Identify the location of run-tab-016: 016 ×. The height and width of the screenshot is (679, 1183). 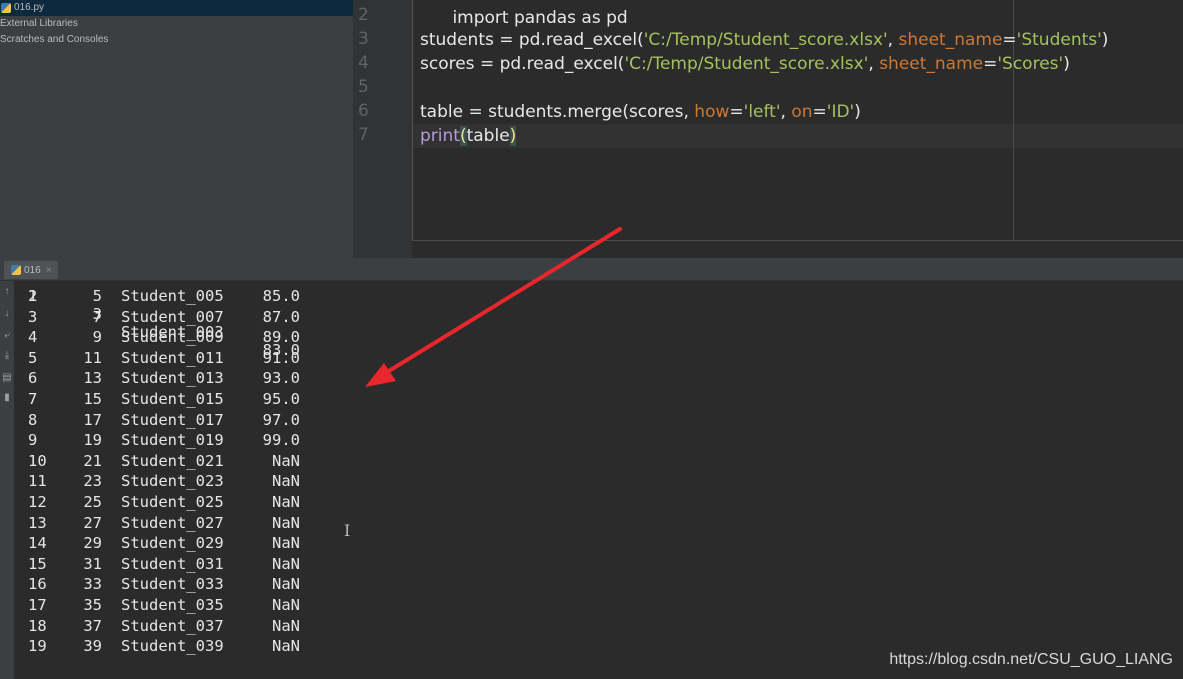
(31, 270).